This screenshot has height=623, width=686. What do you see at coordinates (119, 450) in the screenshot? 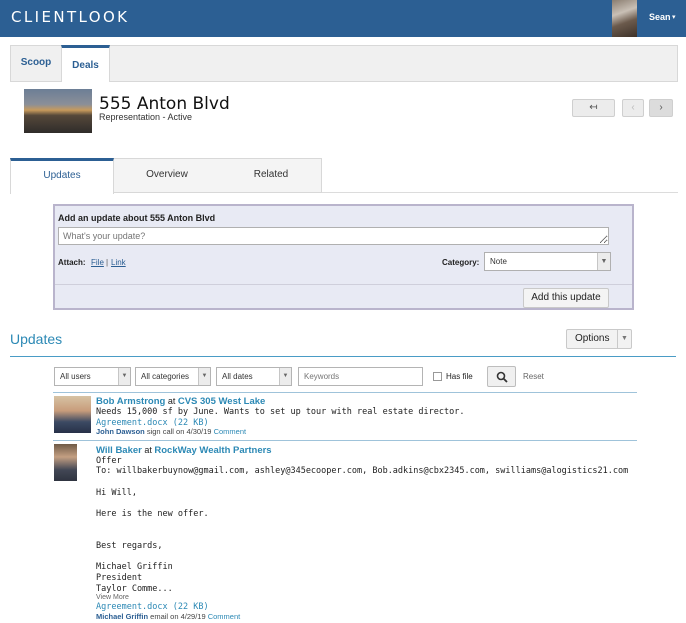
I see `author-link: Will Baker` at bounding box center [119, 450].